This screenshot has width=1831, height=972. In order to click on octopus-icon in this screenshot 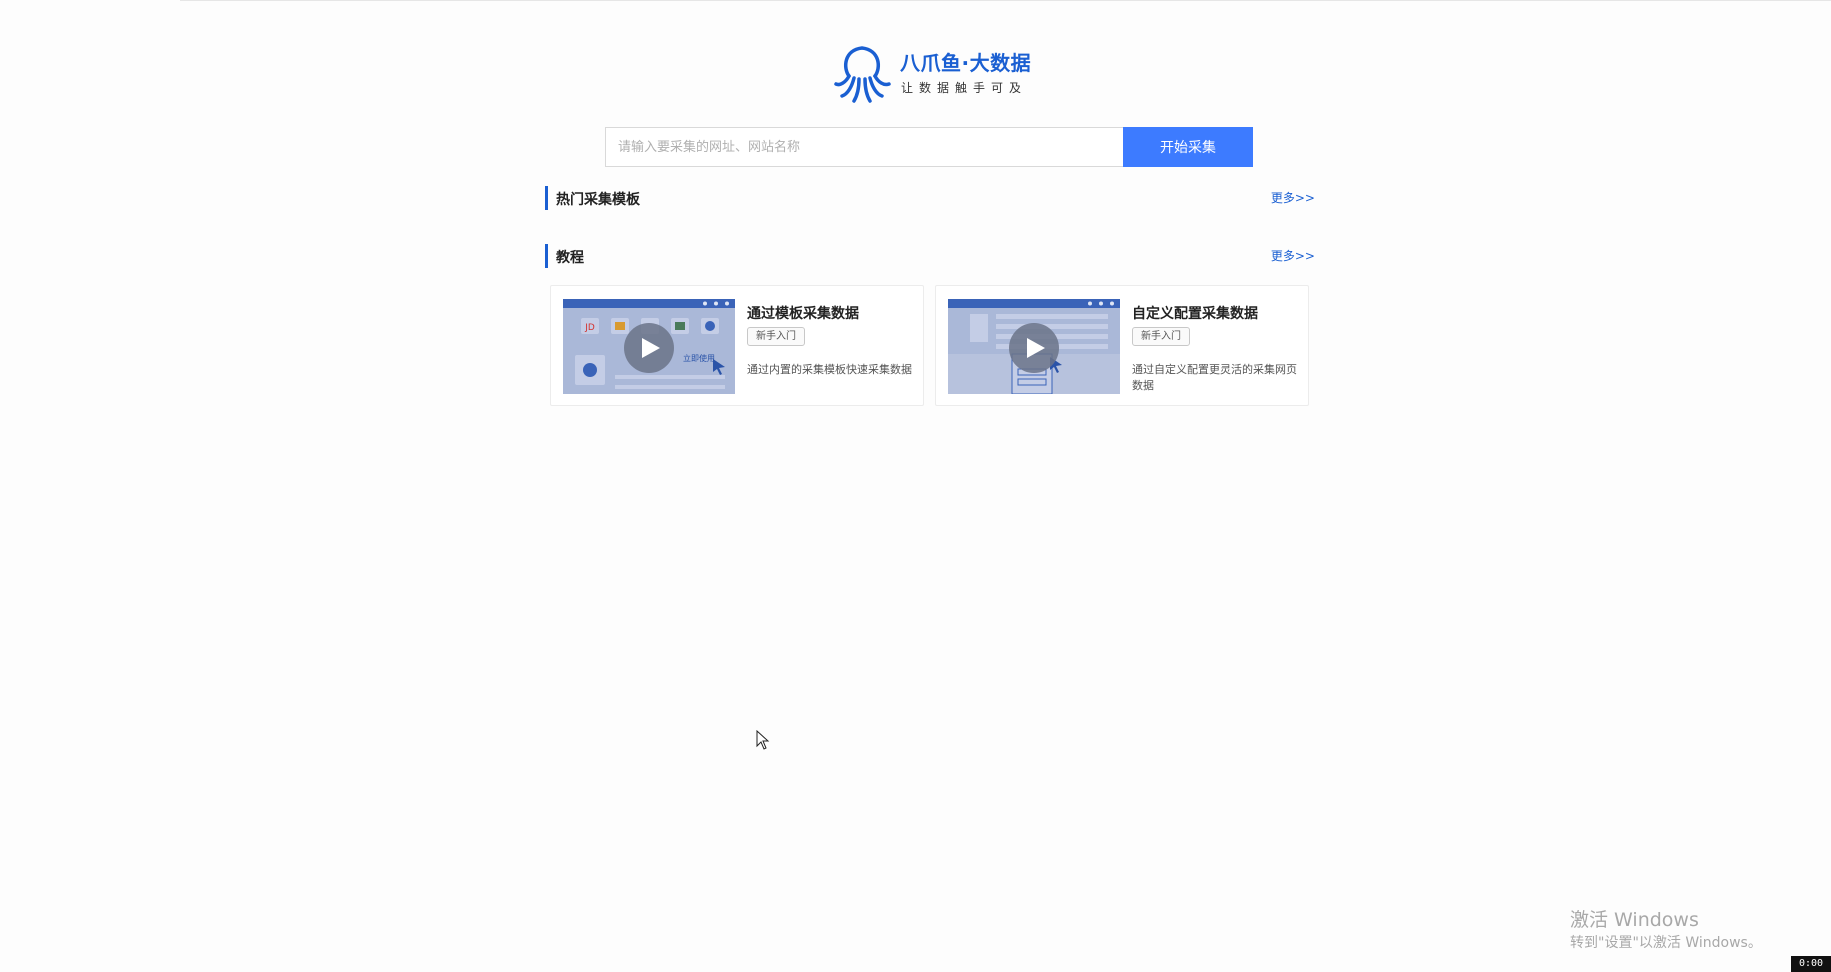, I will do `click(862, 74)`.